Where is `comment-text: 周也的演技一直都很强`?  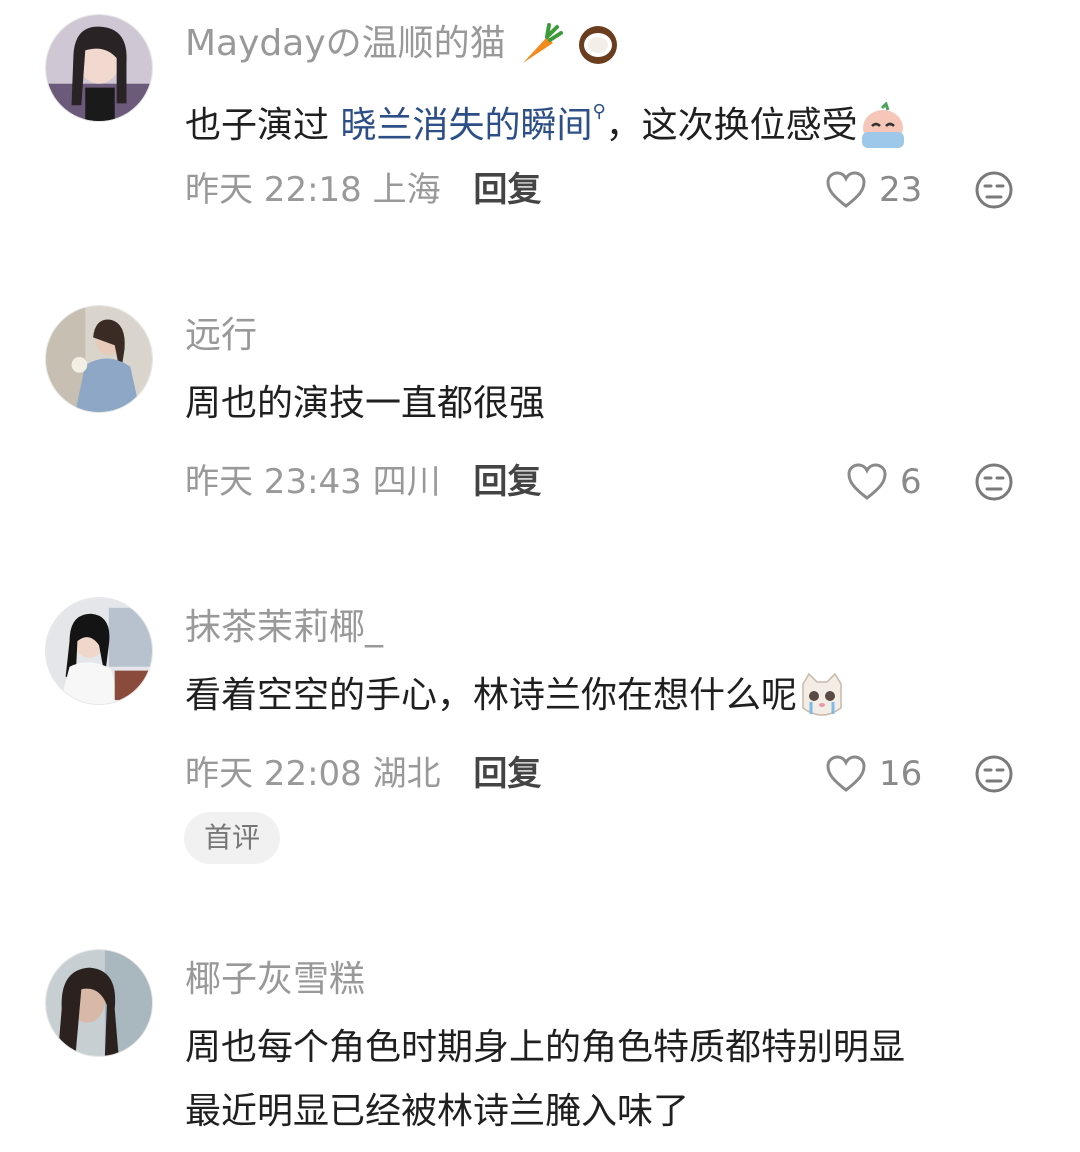
comment-text: 周也的演技一直都很强 is located at coordinates (365, 403).